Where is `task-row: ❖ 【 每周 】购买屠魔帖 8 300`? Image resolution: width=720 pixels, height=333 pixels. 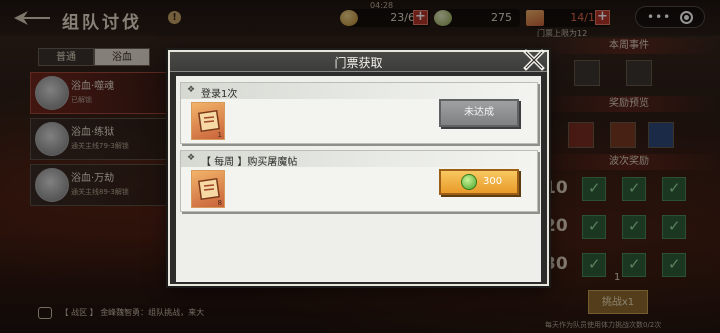
task-row: ❖ 【 每周 】购买屠魔帖 8 300 is located at coordinates (359, 181).